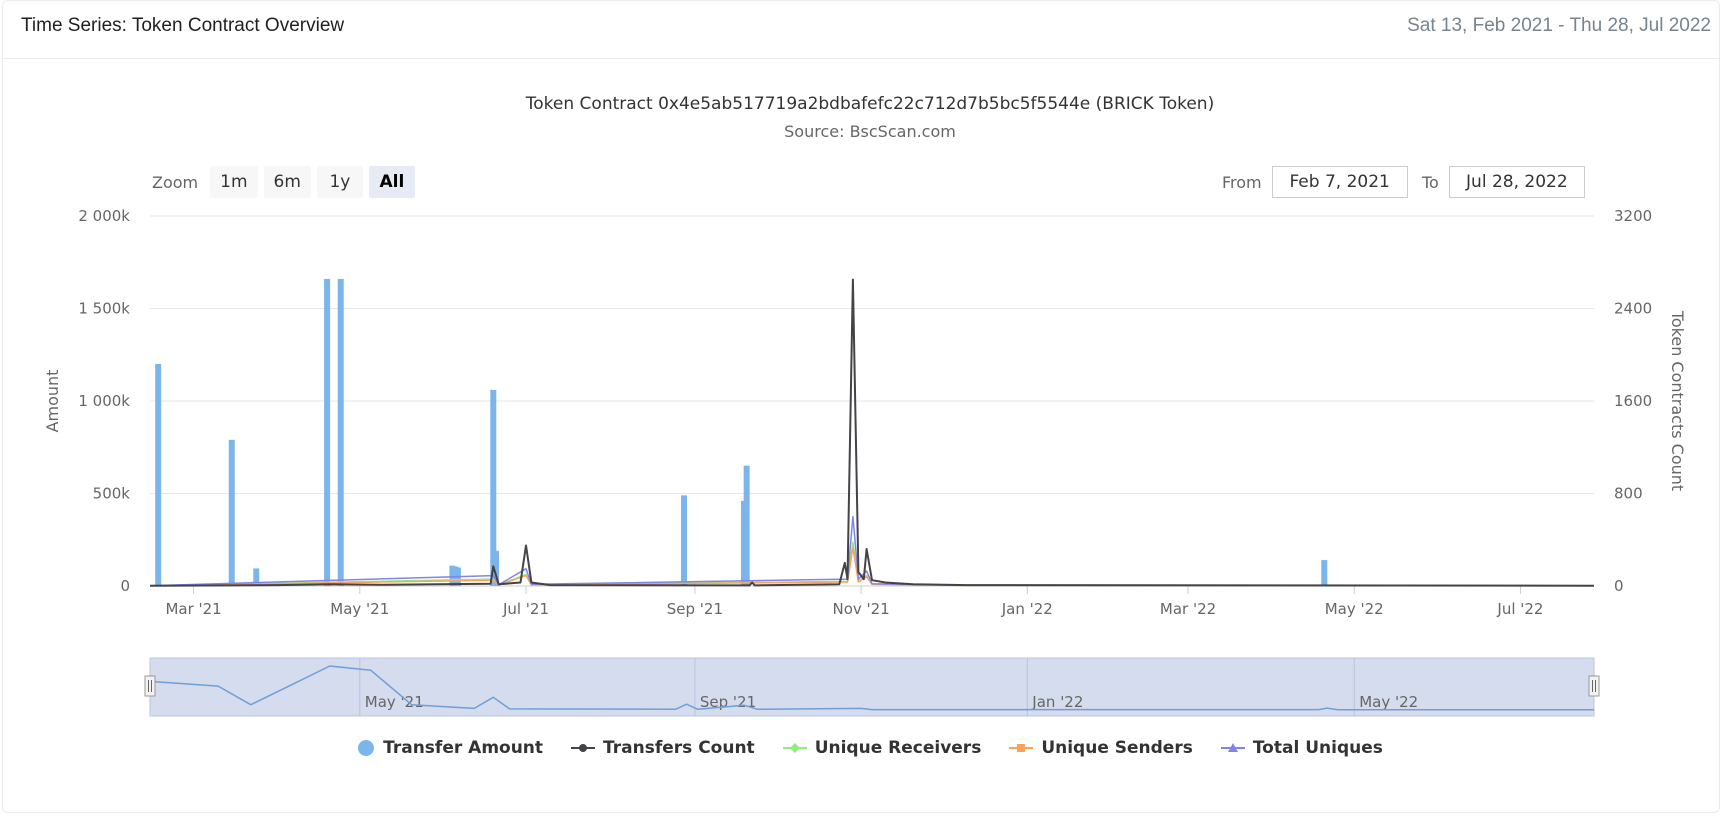  I want to click on legend-transfer-amount: Transfer Amount, so click(450, 748).